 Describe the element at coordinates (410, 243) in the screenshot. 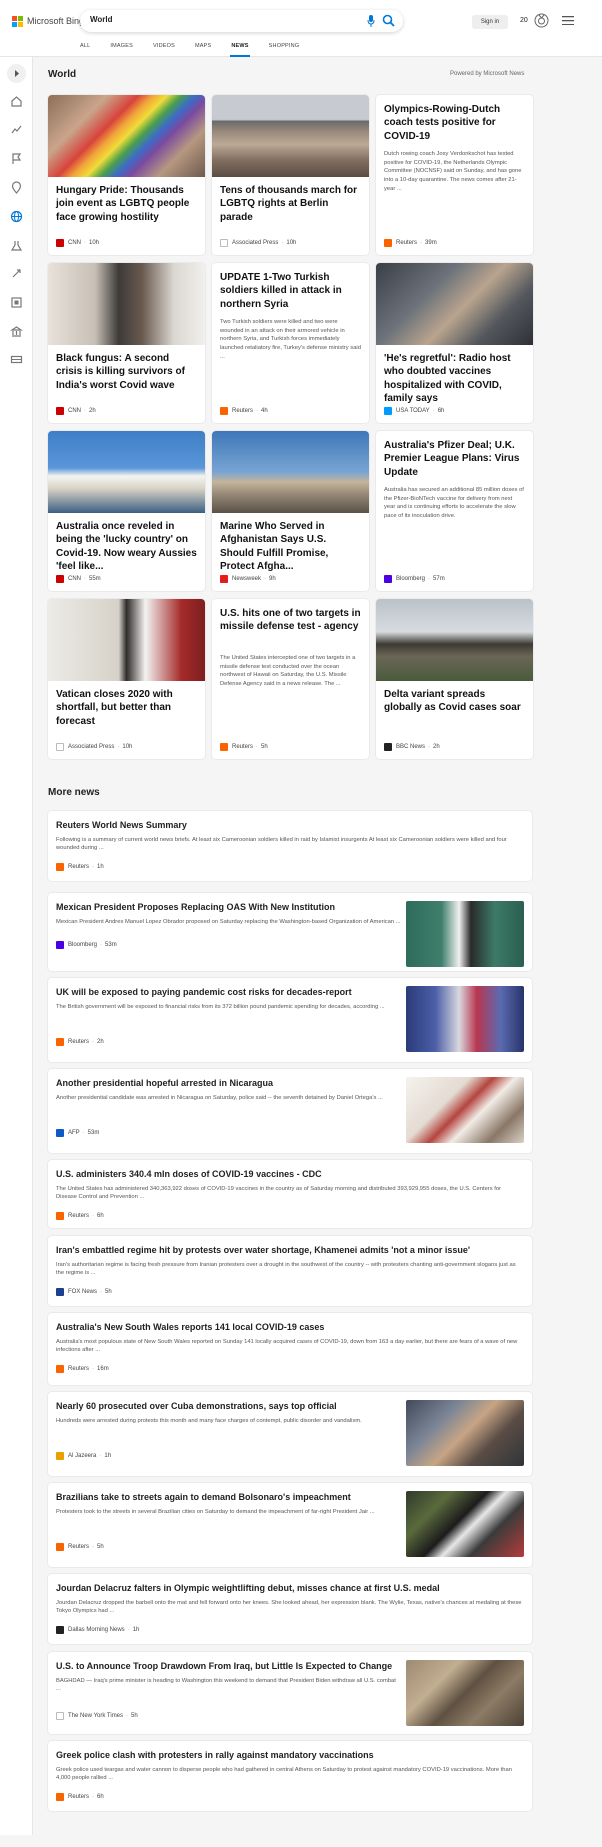

I see `card-source: Reuters · 39m` at that location.